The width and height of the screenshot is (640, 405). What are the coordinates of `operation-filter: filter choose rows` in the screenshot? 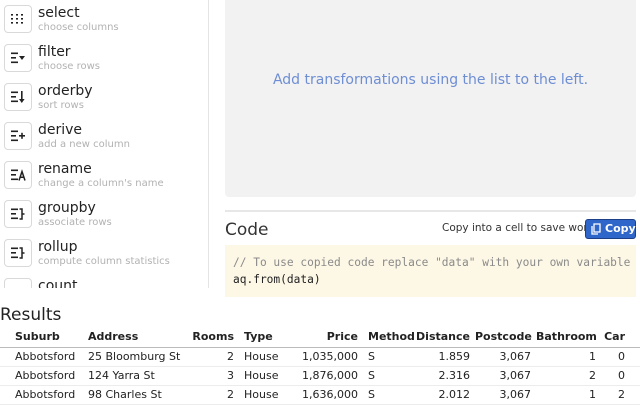 It's located at (104, 58).